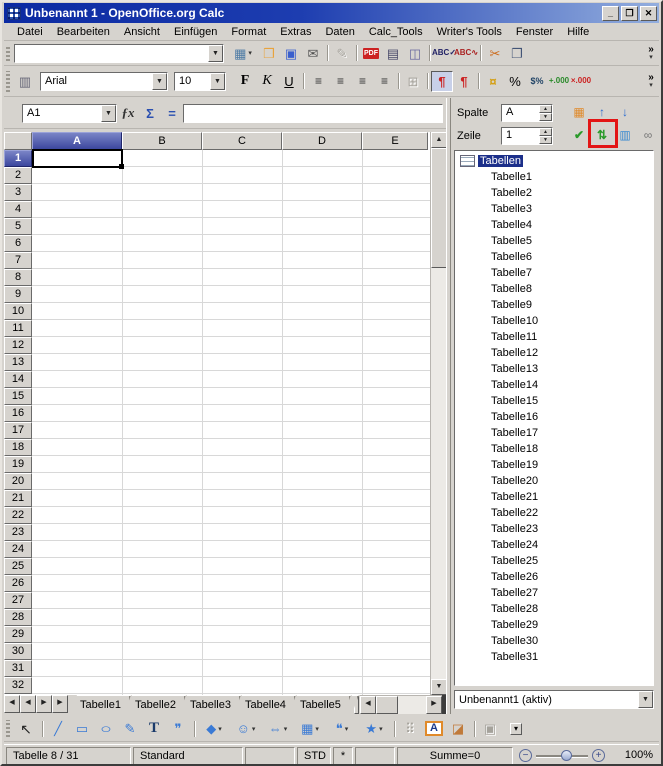 This screenshot has height=766, width=663. Describe the element at coordinates (554, 593) in the screenshot. I see `navigator-sheet-item: Tabelle27` at that location.